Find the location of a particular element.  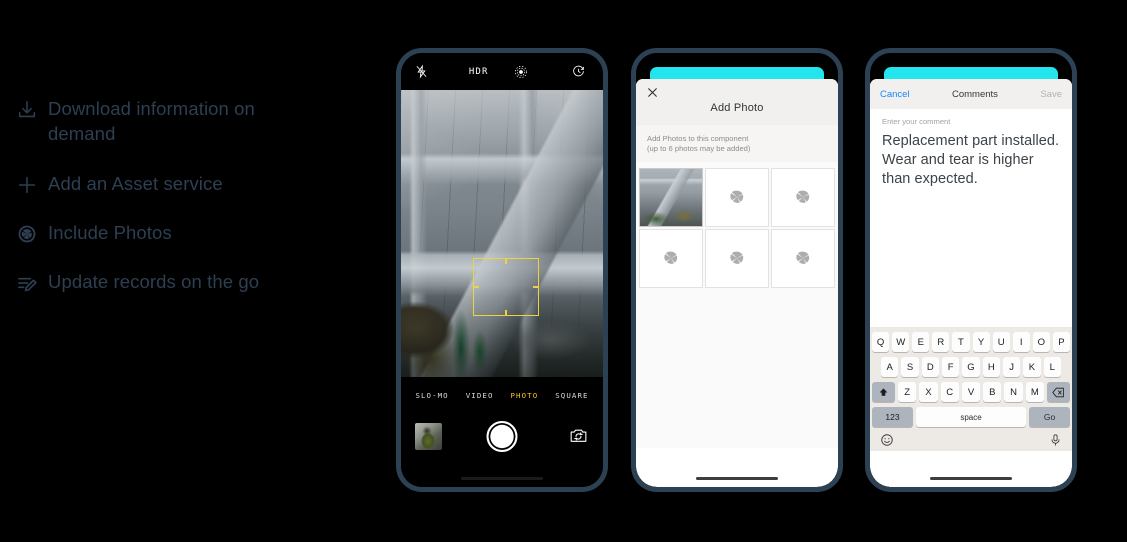

hdr-label: HDR is located at coordinates (479, 72).